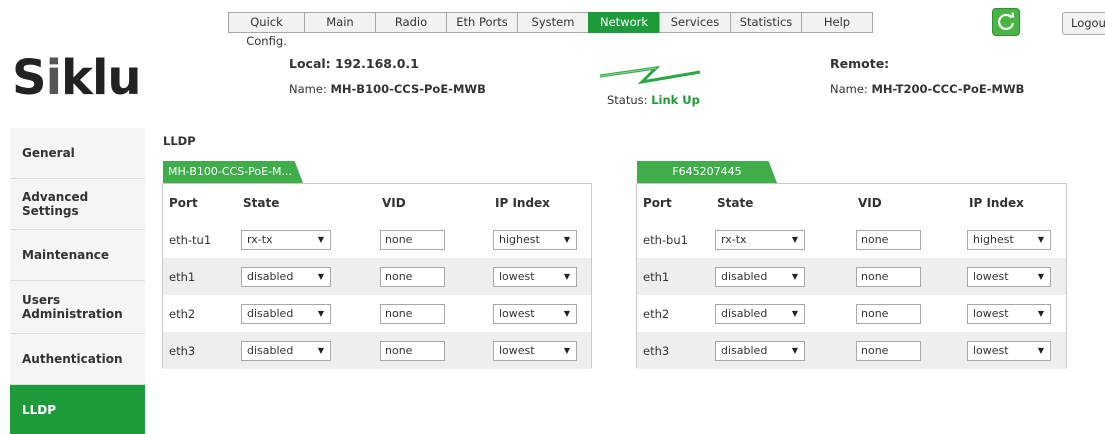 Image resolution: width=1105 pixels, height=434 pixels. Describe the element at coordinates (766, 22) in the screenshot. I see `tab-statistics: Statistics` at that location.